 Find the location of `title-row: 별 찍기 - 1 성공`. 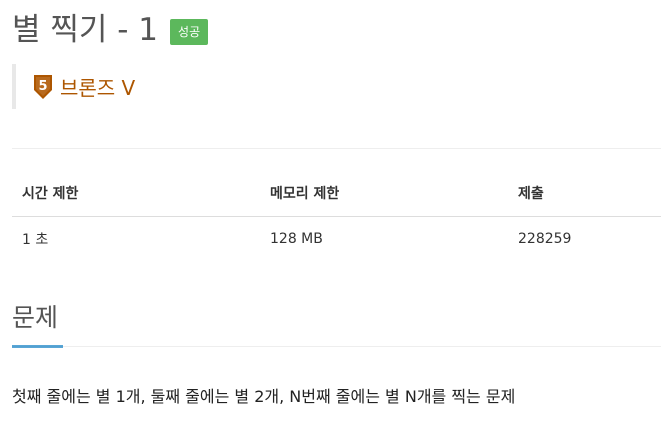

title-row: 별 찍기 - 1 성공 is located at coordinates (110, 30).